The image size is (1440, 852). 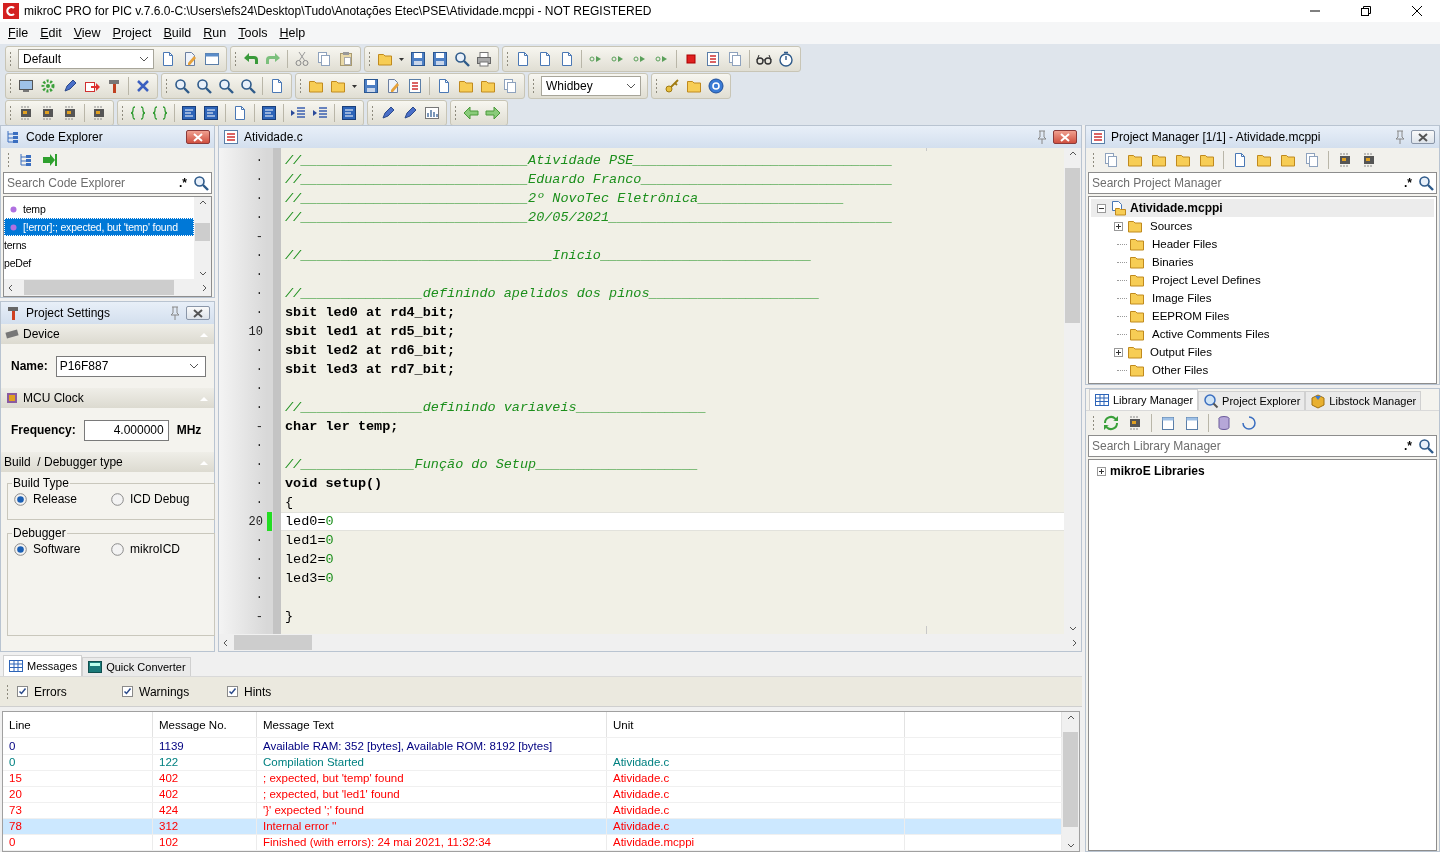 What do you see at coordinates (160, 499) in the screenshot?
I see `radio-label: ICD Debug` at bounding box center [160, 499].